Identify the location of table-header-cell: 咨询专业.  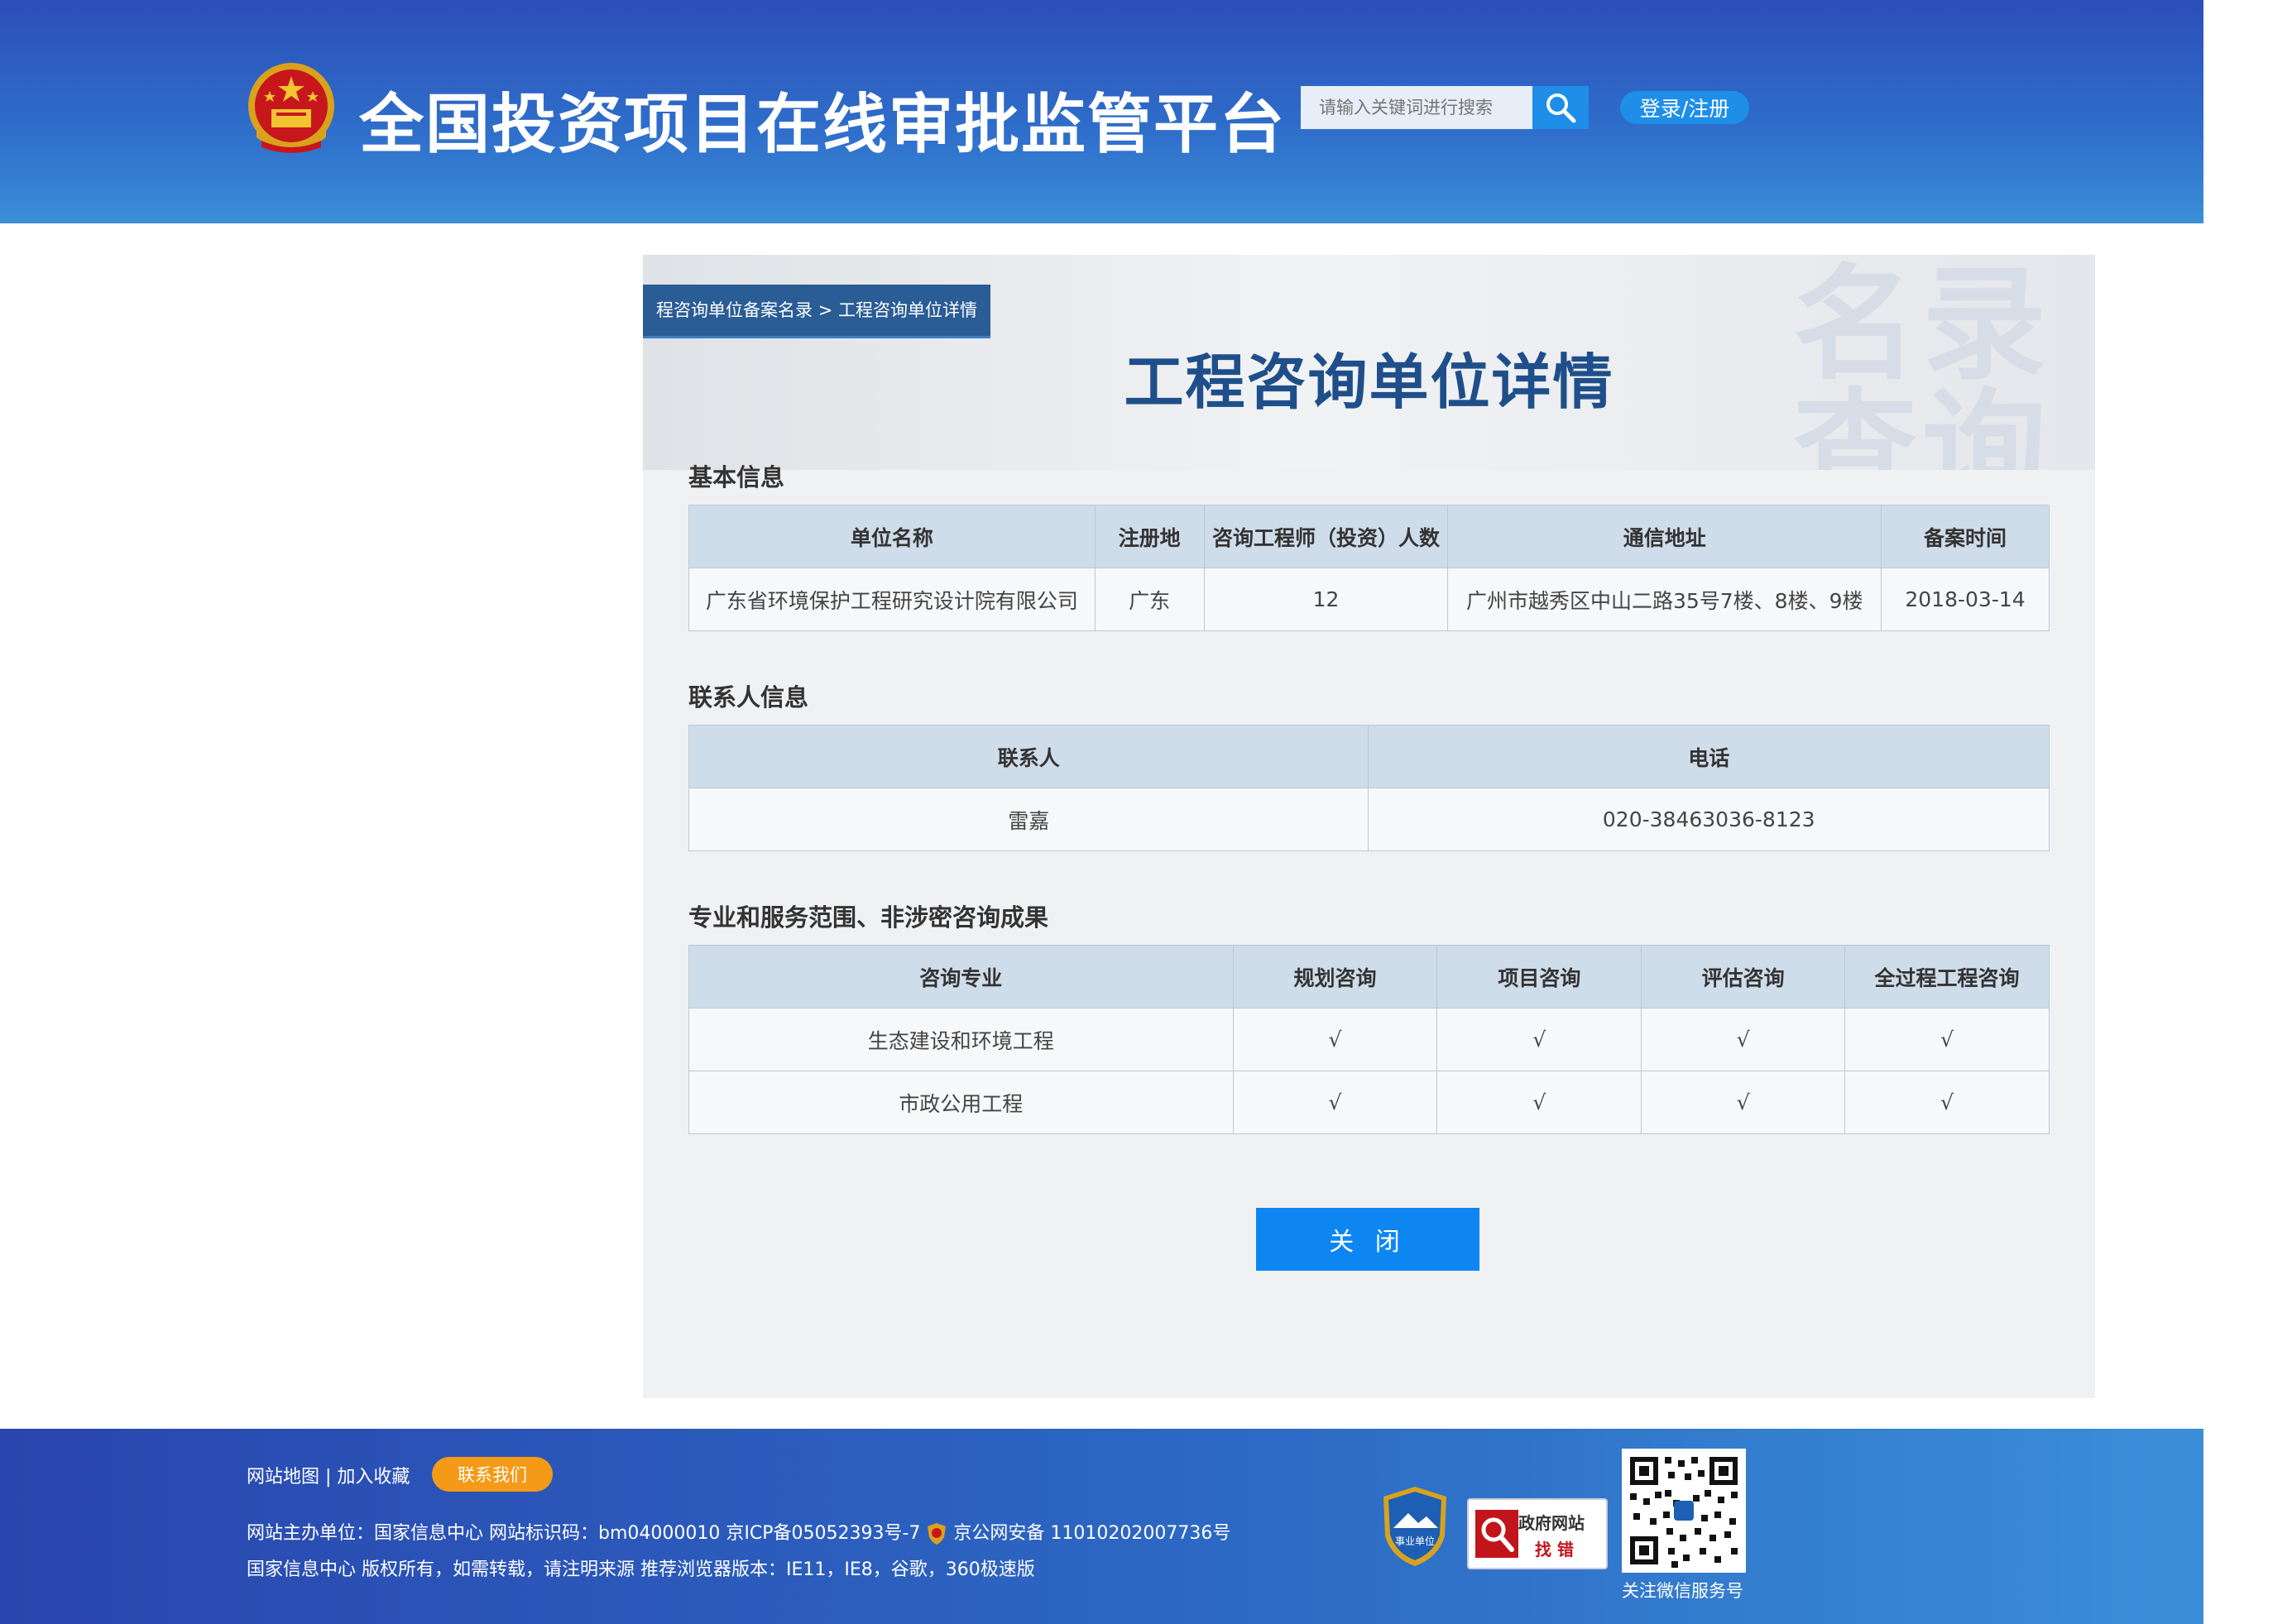
(961, 977).